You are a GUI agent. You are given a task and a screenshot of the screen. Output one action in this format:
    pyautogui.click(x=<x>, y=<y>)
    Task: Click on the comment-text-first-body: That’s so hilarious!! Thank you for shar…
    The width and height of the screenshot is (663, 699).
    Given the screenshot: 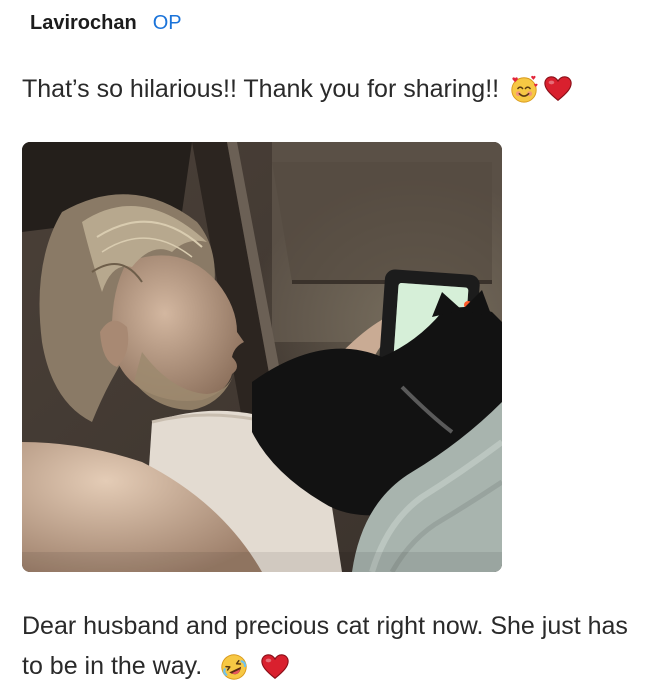 What is the action you would take?
    pyautogui.click(x=261, y=88)
    